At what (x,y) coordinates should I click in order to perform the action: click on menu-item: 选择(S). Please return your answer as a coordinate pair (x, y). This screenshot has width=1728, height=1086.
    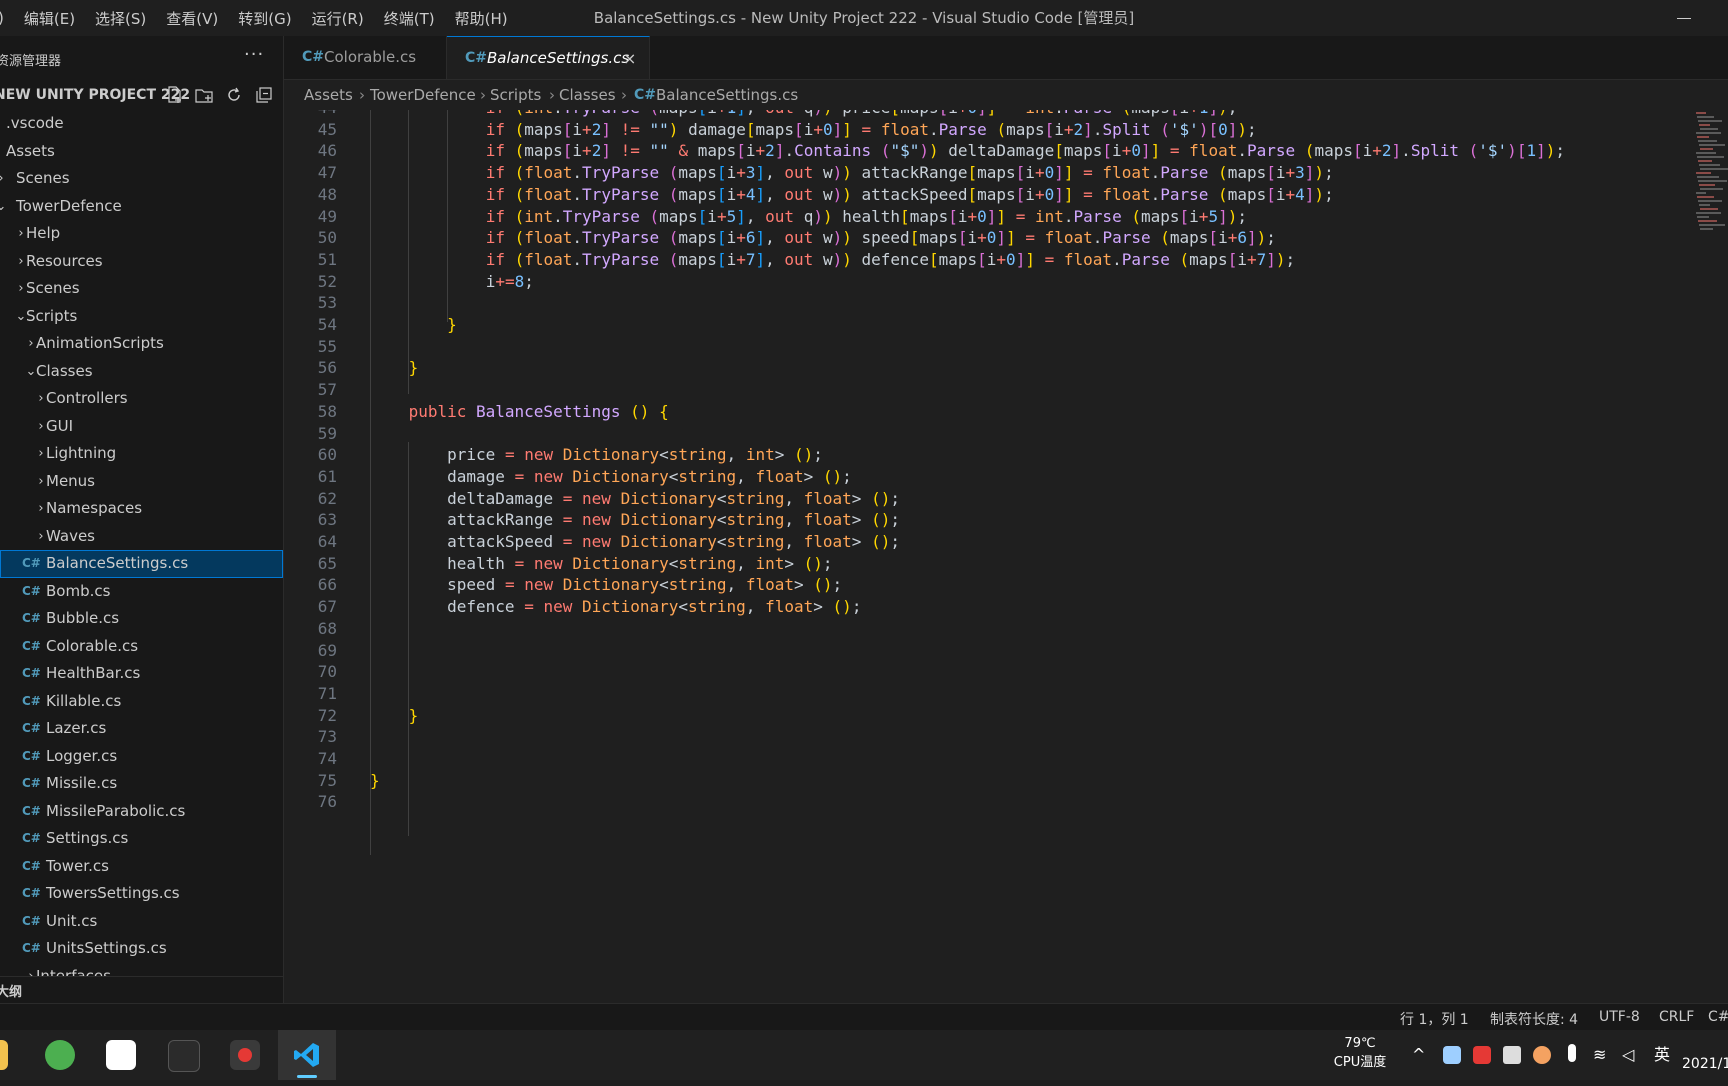
    Looking at the image, I should click on (120, 18).